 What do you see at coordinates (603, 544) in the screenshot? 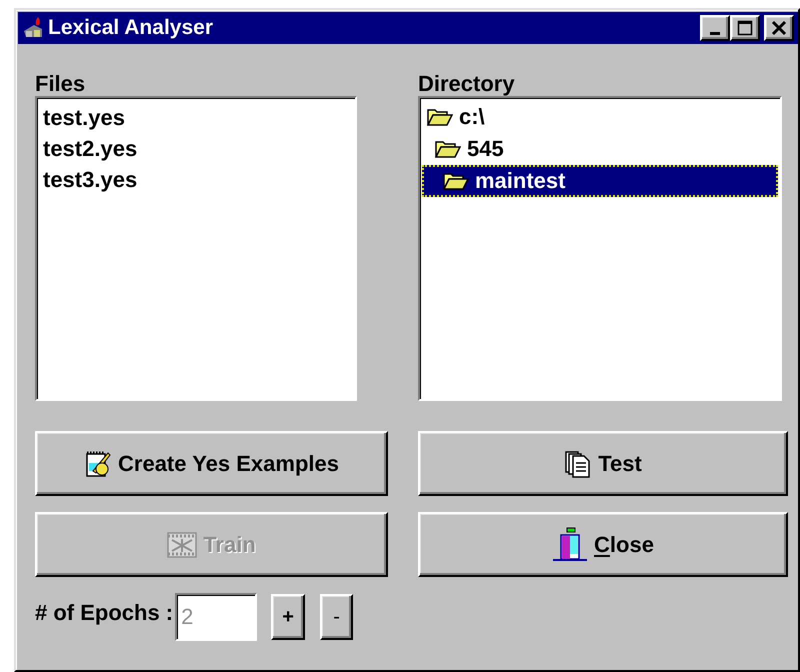
I see `close-button: Close` at bounding box center [603, 544].